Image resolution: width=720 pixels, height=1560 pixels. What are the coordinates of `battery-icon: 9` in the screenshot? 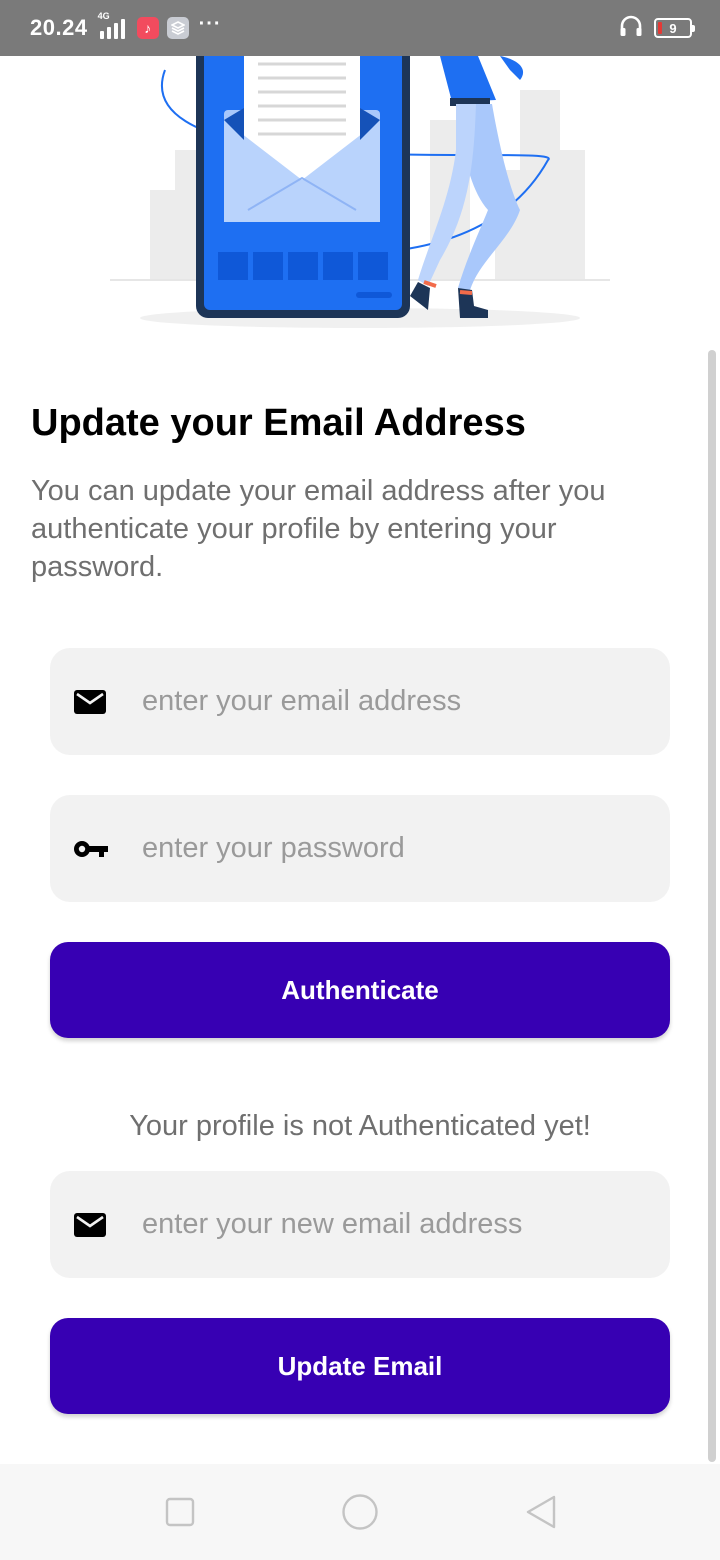 It's located at (674, 28).